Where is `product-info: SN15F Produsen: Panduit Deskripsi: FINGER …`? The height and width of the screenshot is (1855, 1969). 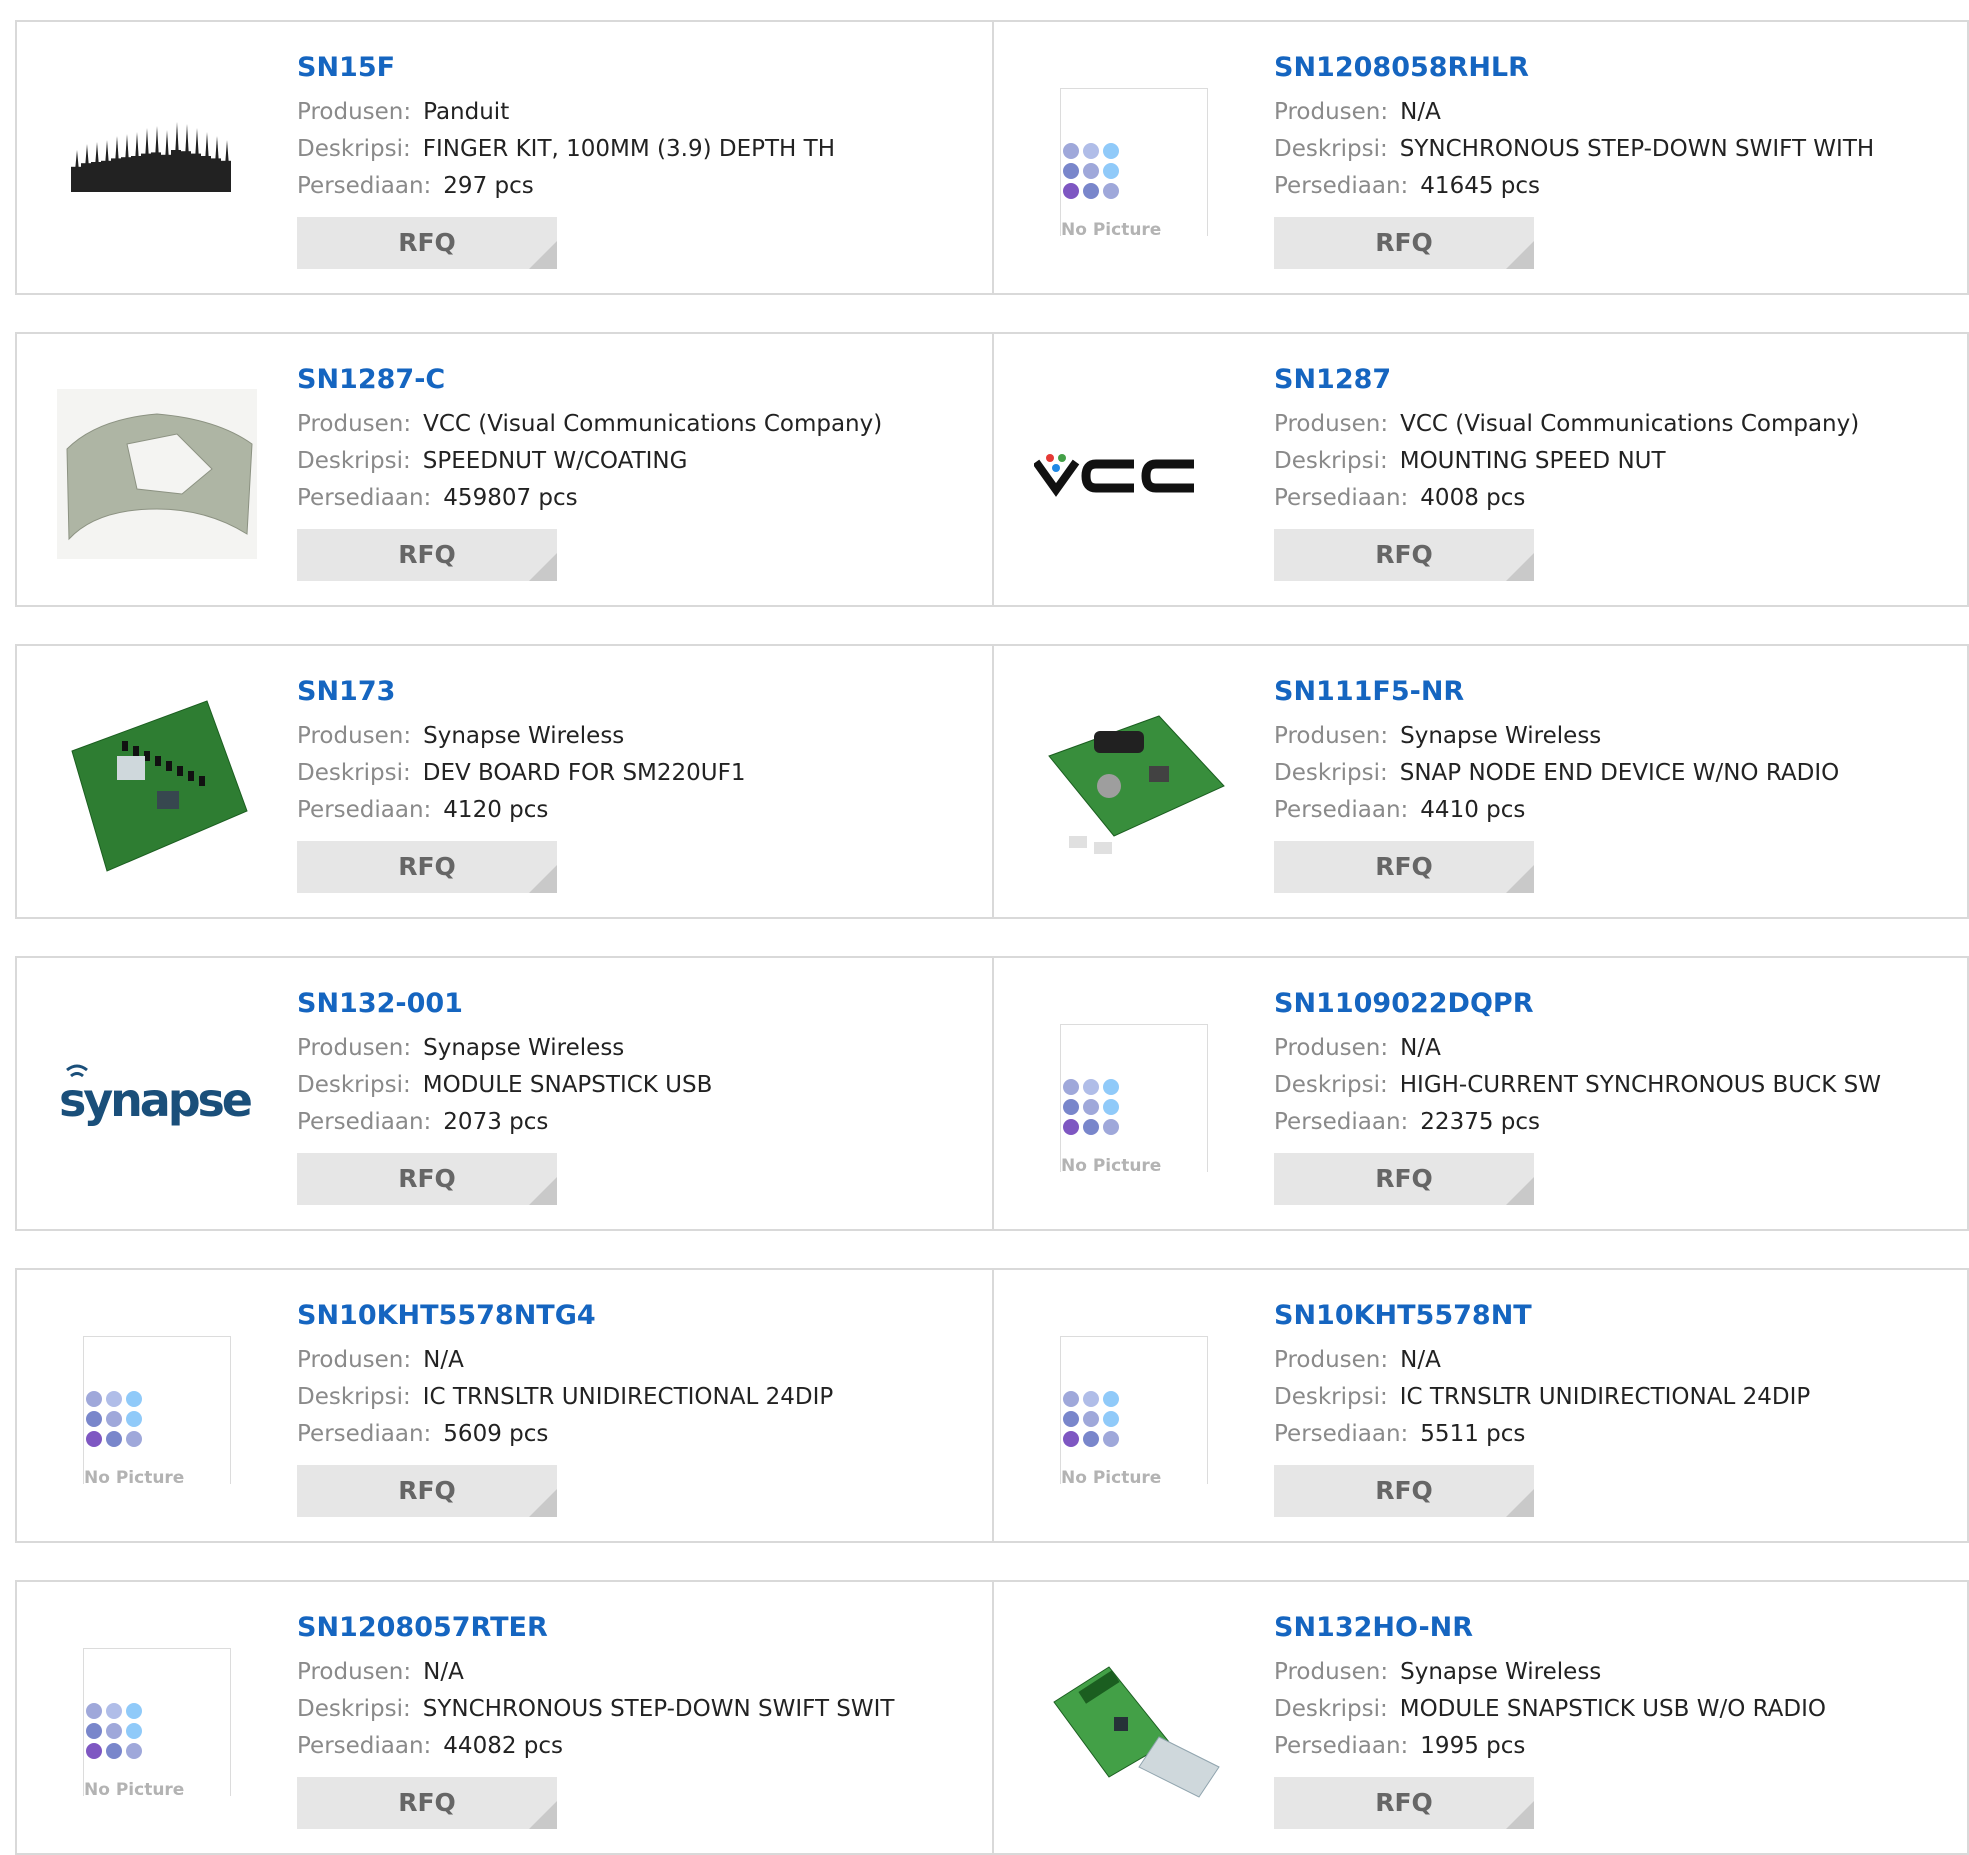
product-info: SN15F Produsen: Panduit Deskripsi: FINGER … is located at coordinates (639, 159).